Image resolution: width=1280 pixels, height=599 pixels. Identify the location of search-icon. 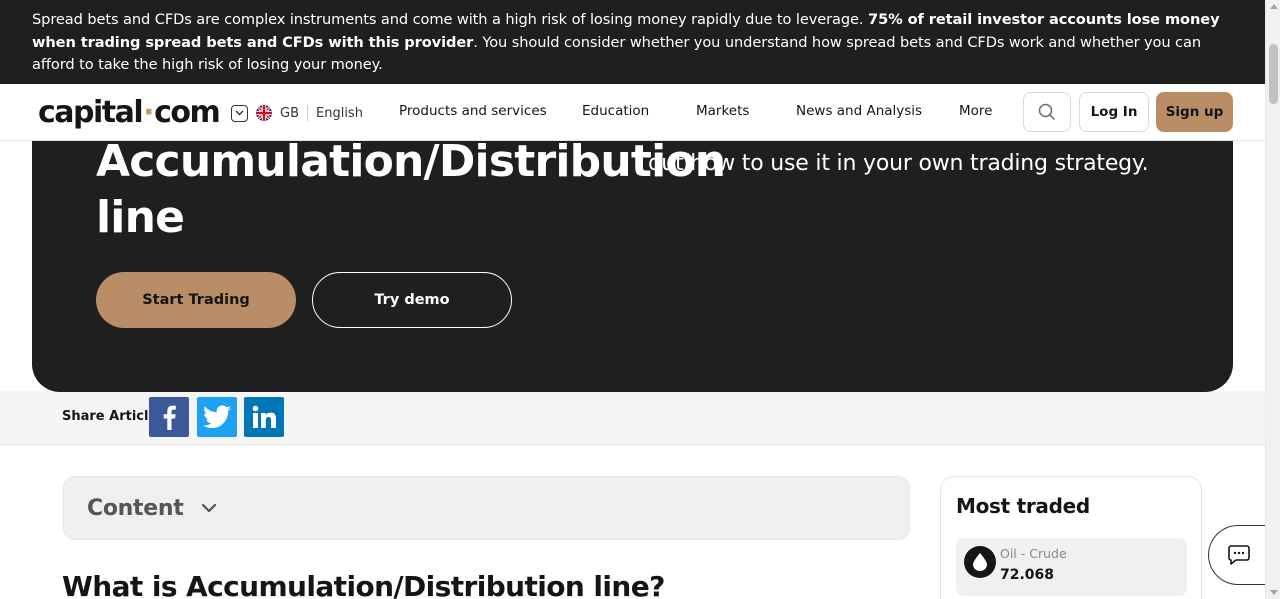
(1047, 112).